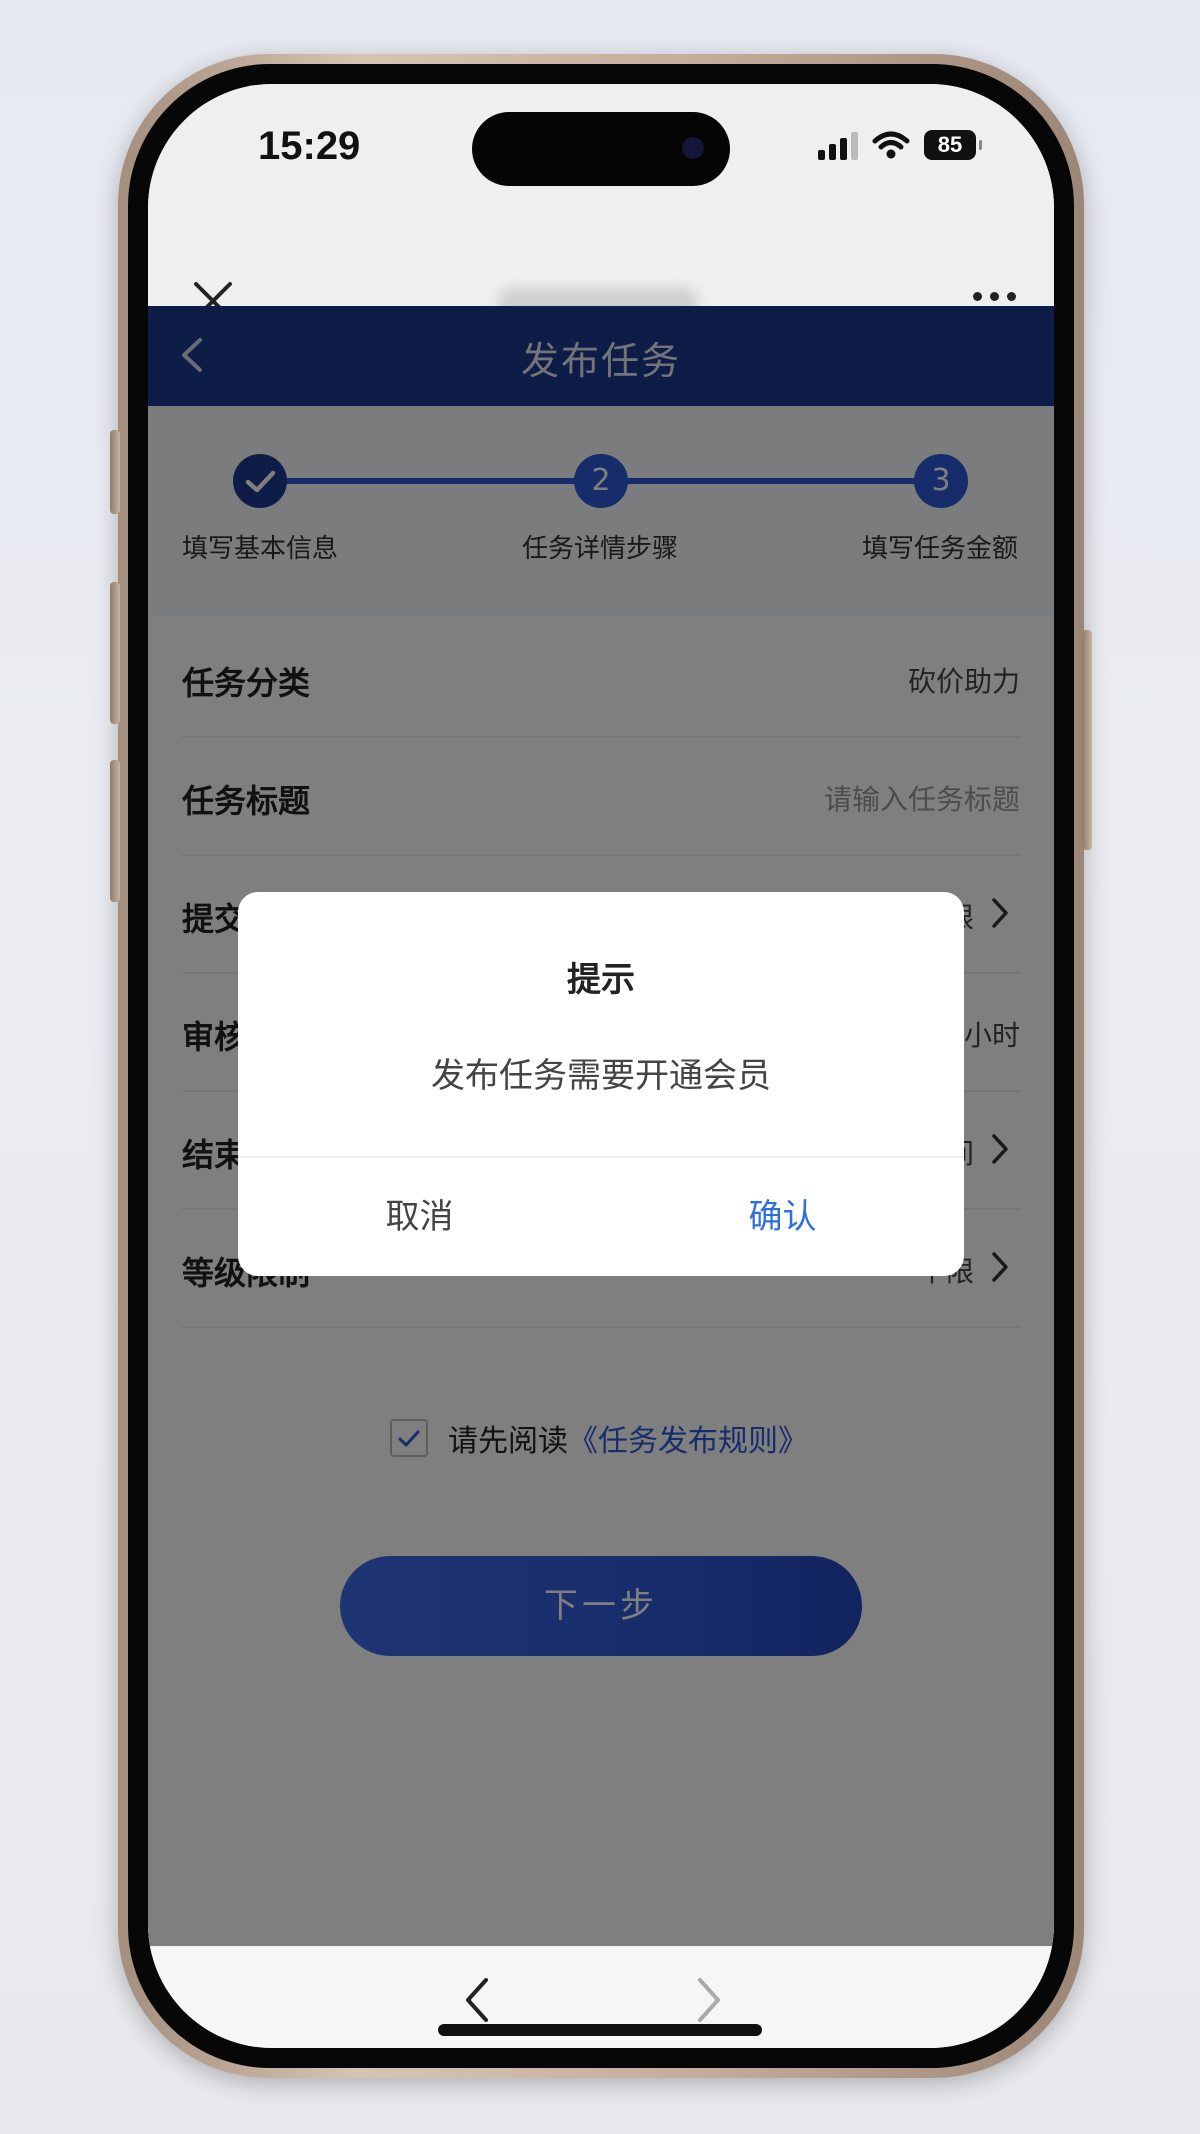  What do you see at coordinates (115, 653) in the screenshot?
I see `phone-volume-up-button` at bounding box center [115, 653].